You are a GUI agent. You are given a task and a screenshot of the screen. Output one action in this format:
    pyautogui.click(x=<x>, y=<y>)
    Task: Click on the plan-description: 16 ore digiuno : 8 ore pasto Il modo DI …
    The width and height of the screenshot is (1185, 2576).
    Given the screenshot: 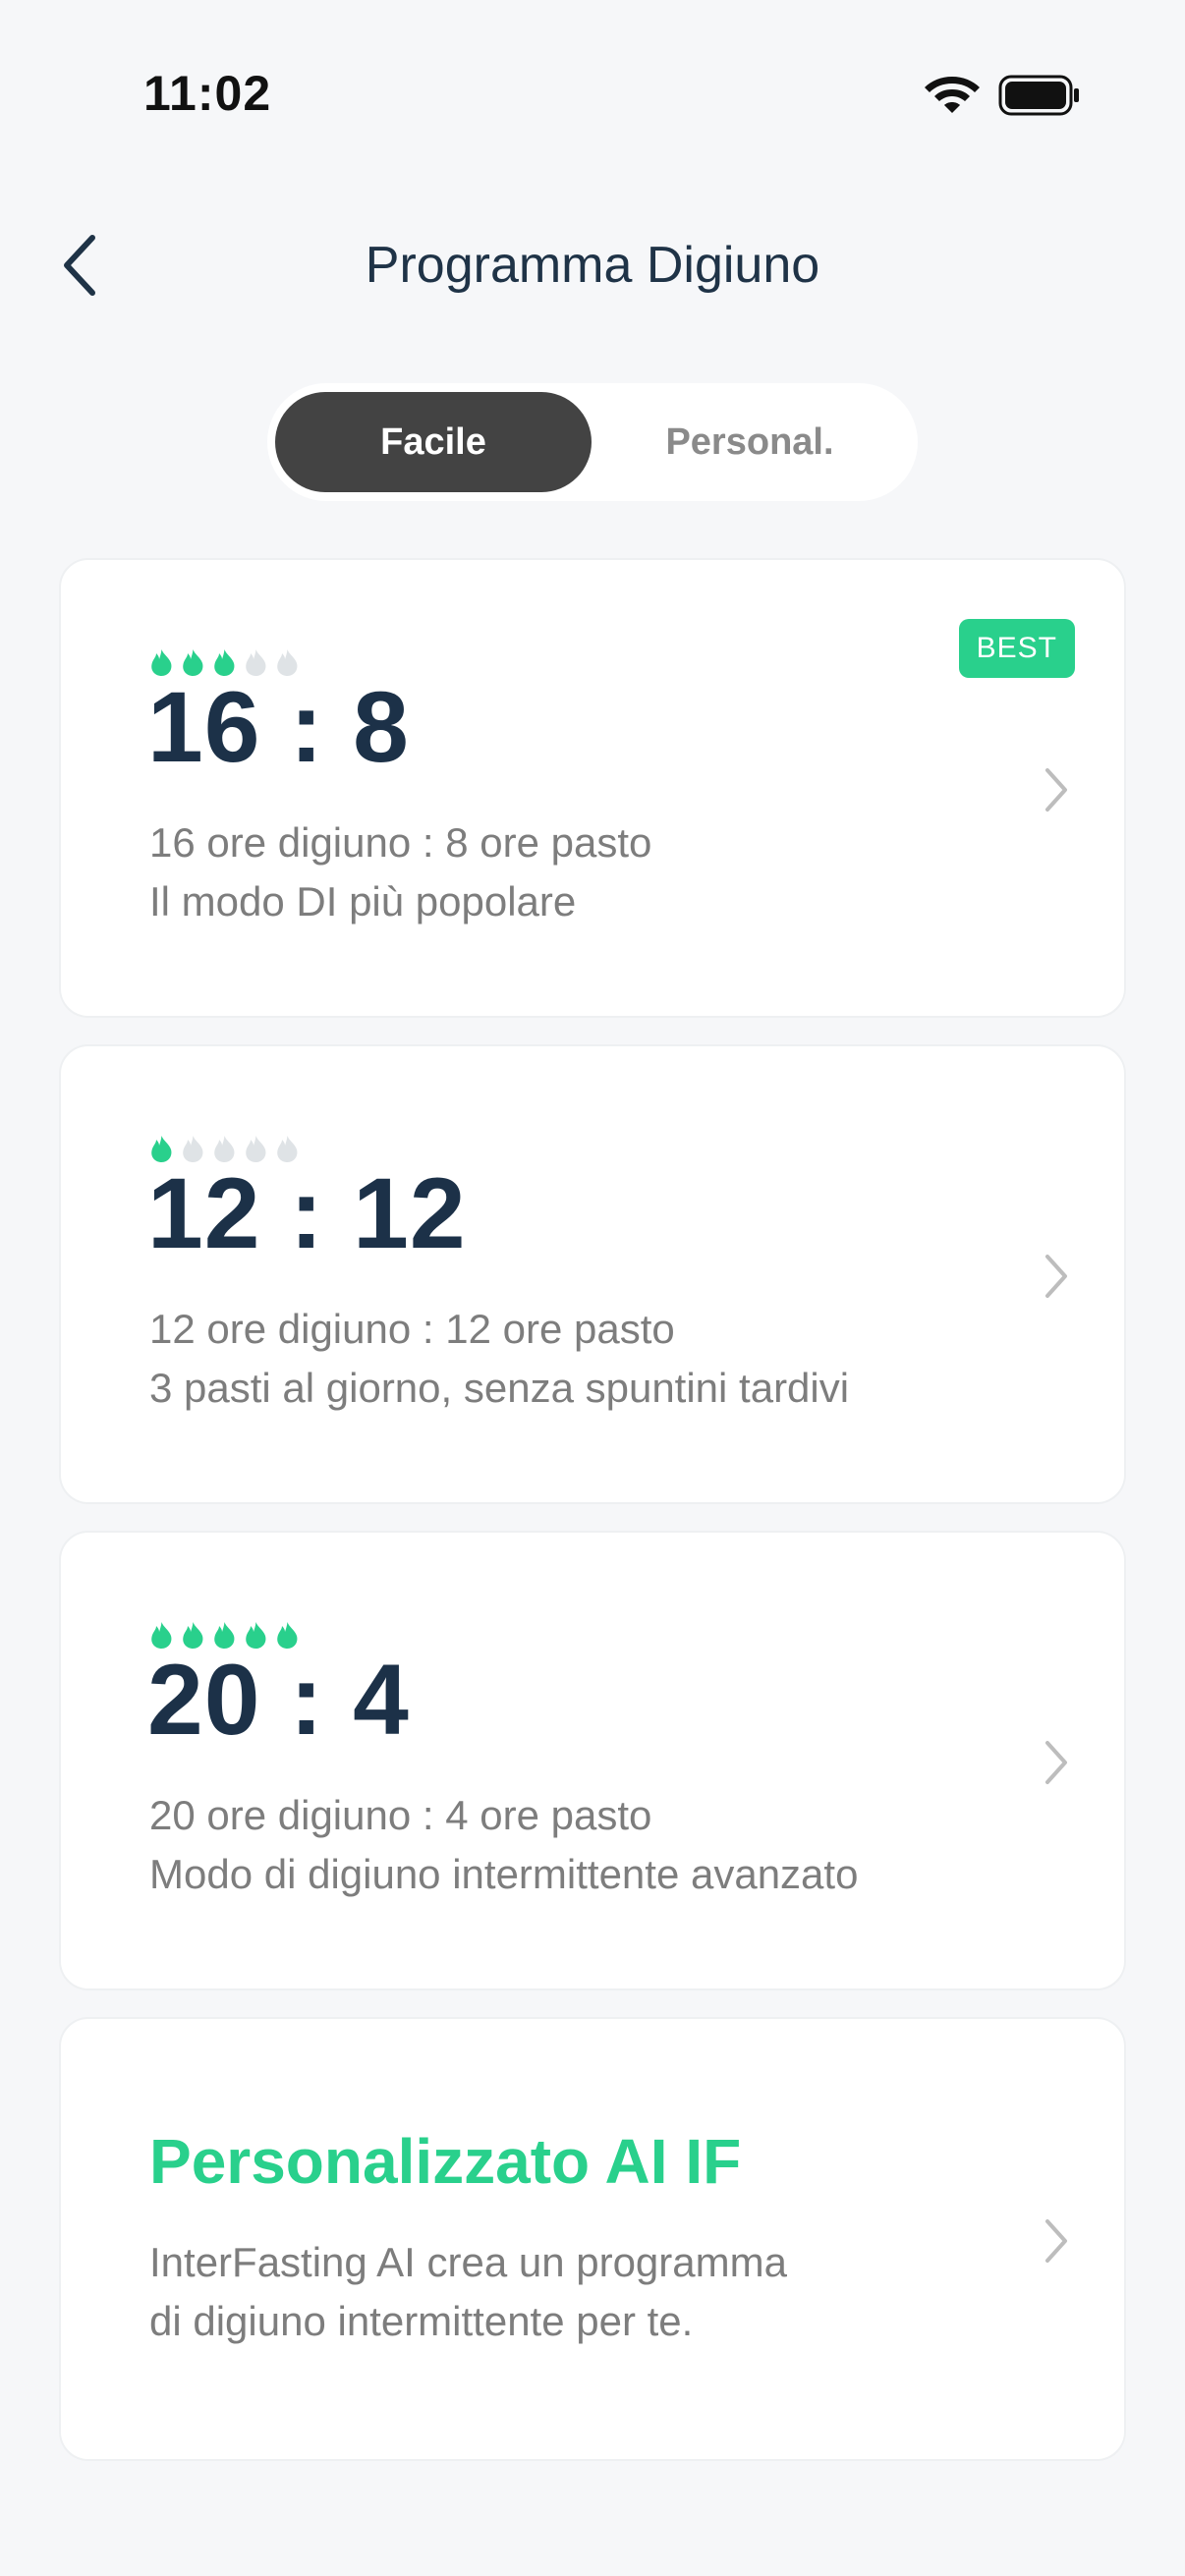 What is the action you would take?
    pyautogui.click(x=400, y=872)
    